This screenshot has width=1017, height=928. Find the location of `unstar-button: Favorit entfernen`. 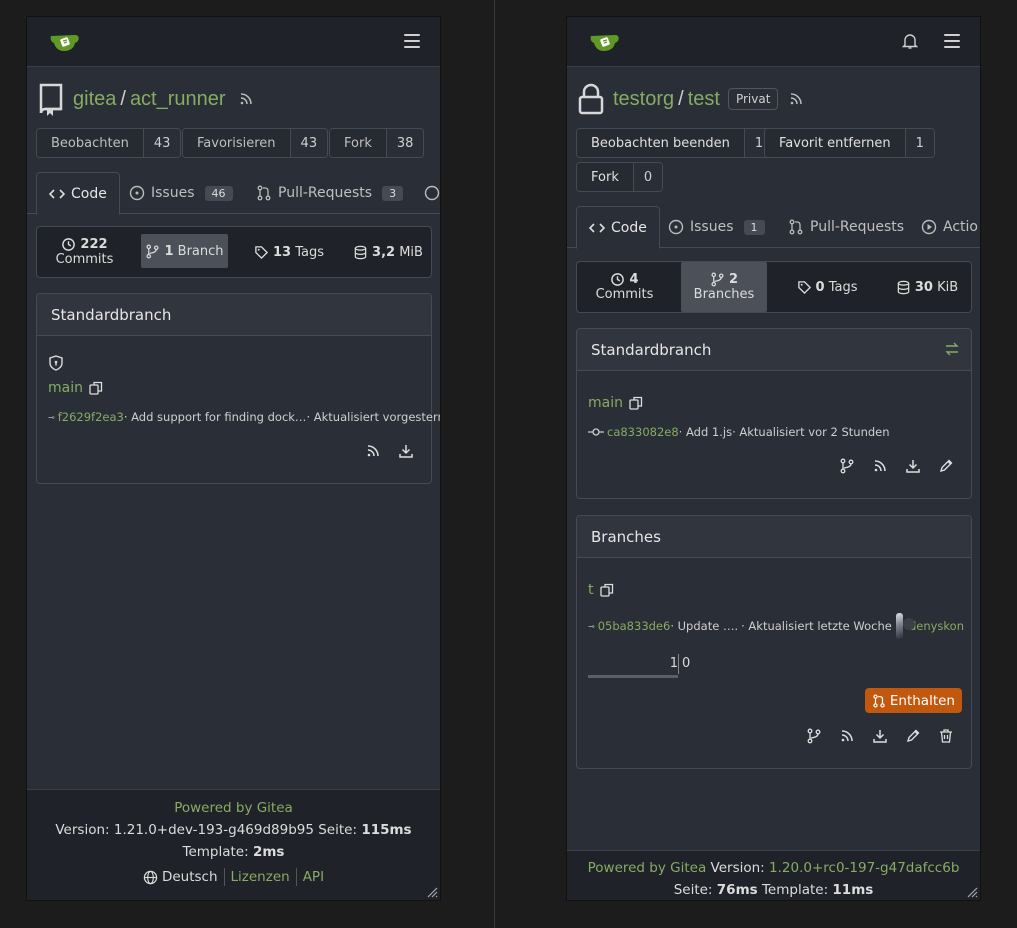

unstar-button: Favorit entfernen is located at coordinates (835, 143).